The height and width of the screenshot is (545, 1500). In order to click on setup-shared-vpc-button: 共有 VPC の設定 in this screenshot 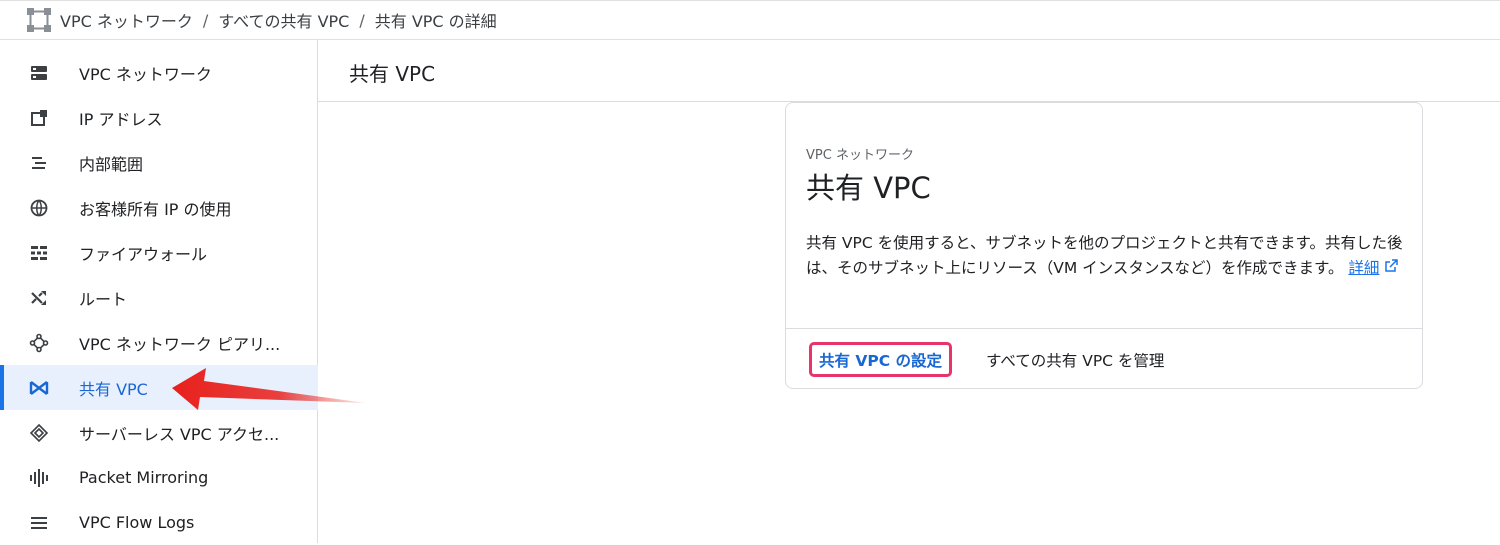, I will do `click(880, 359)`.